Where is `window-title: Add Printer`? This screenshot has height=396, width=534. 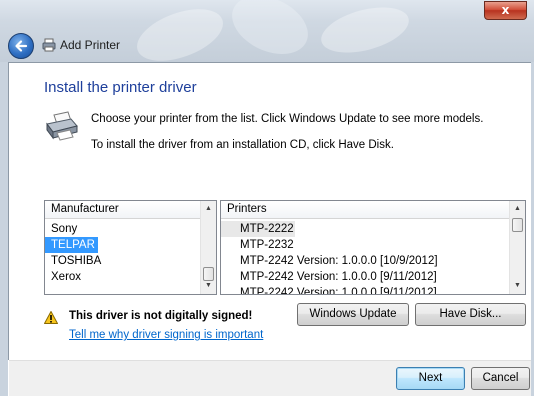
window-title: Add Printer is located at coordinates (90, 45).